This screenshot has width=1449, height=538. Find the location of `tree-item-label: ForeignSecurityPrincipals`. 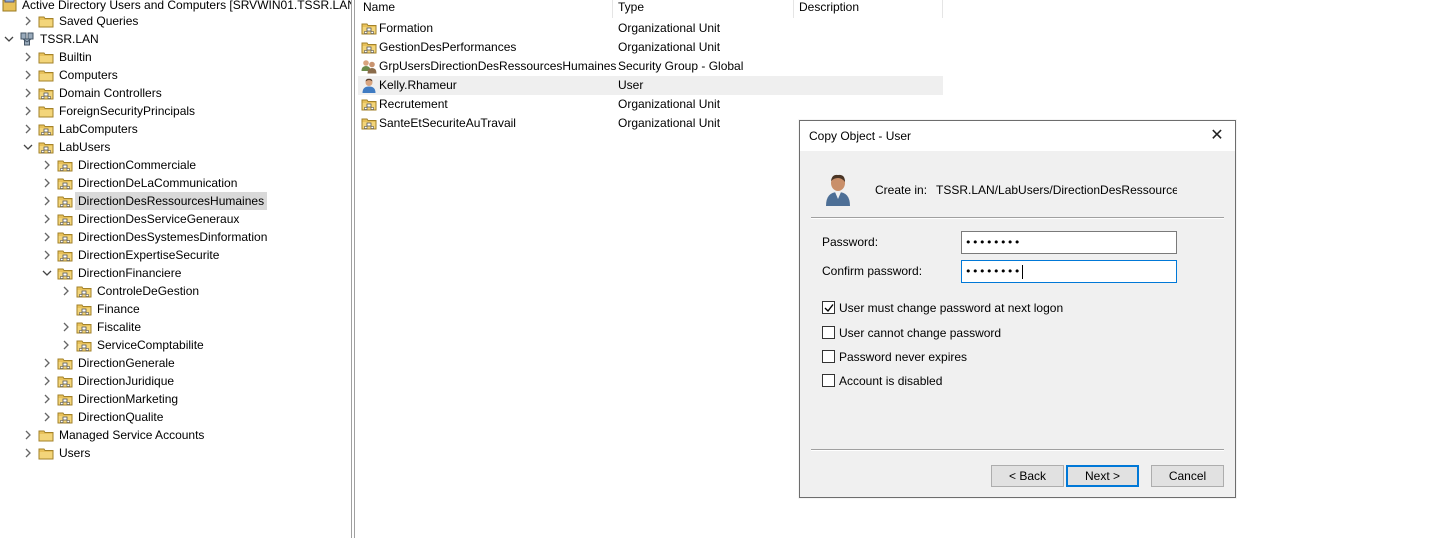

tree-item-label: ForeignSecurityPrincipals is located at coordinates (127, 111).